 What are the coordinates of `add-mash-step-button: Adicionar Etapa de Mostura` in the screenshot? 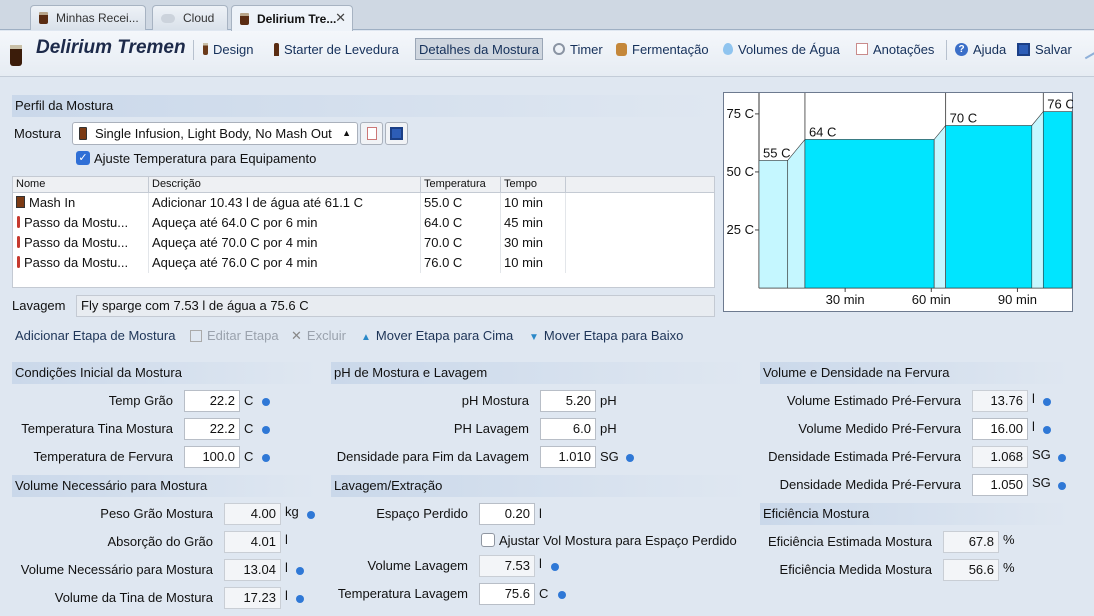 It's located at (95, 335).